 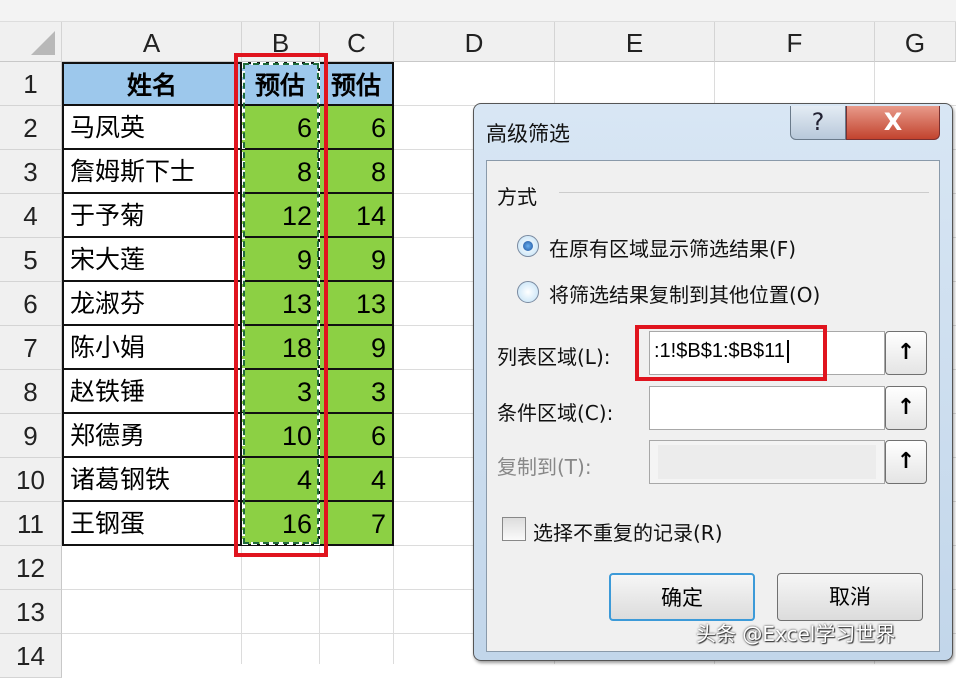 What do you see at coordinates (152, 304) in the screenshot?
I see `name-cell: 龙淑芬` at bounding box center [152, 304].